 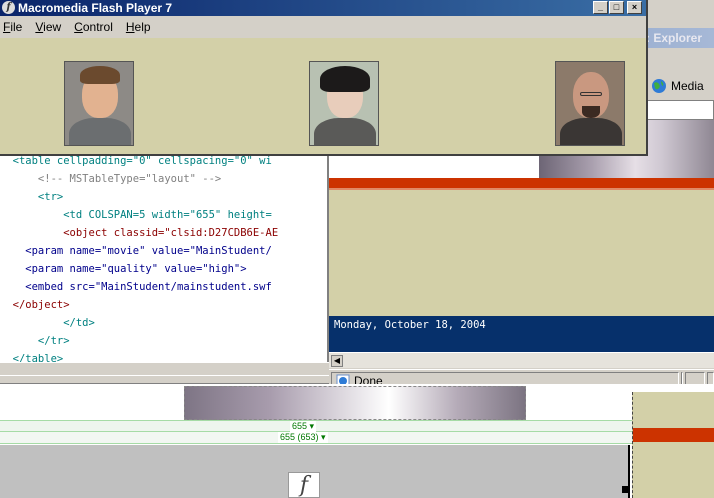 What do you see at coordinates (521, 184) in the screenshot?
I see `accent-bar` at bounding box center [521, 184].